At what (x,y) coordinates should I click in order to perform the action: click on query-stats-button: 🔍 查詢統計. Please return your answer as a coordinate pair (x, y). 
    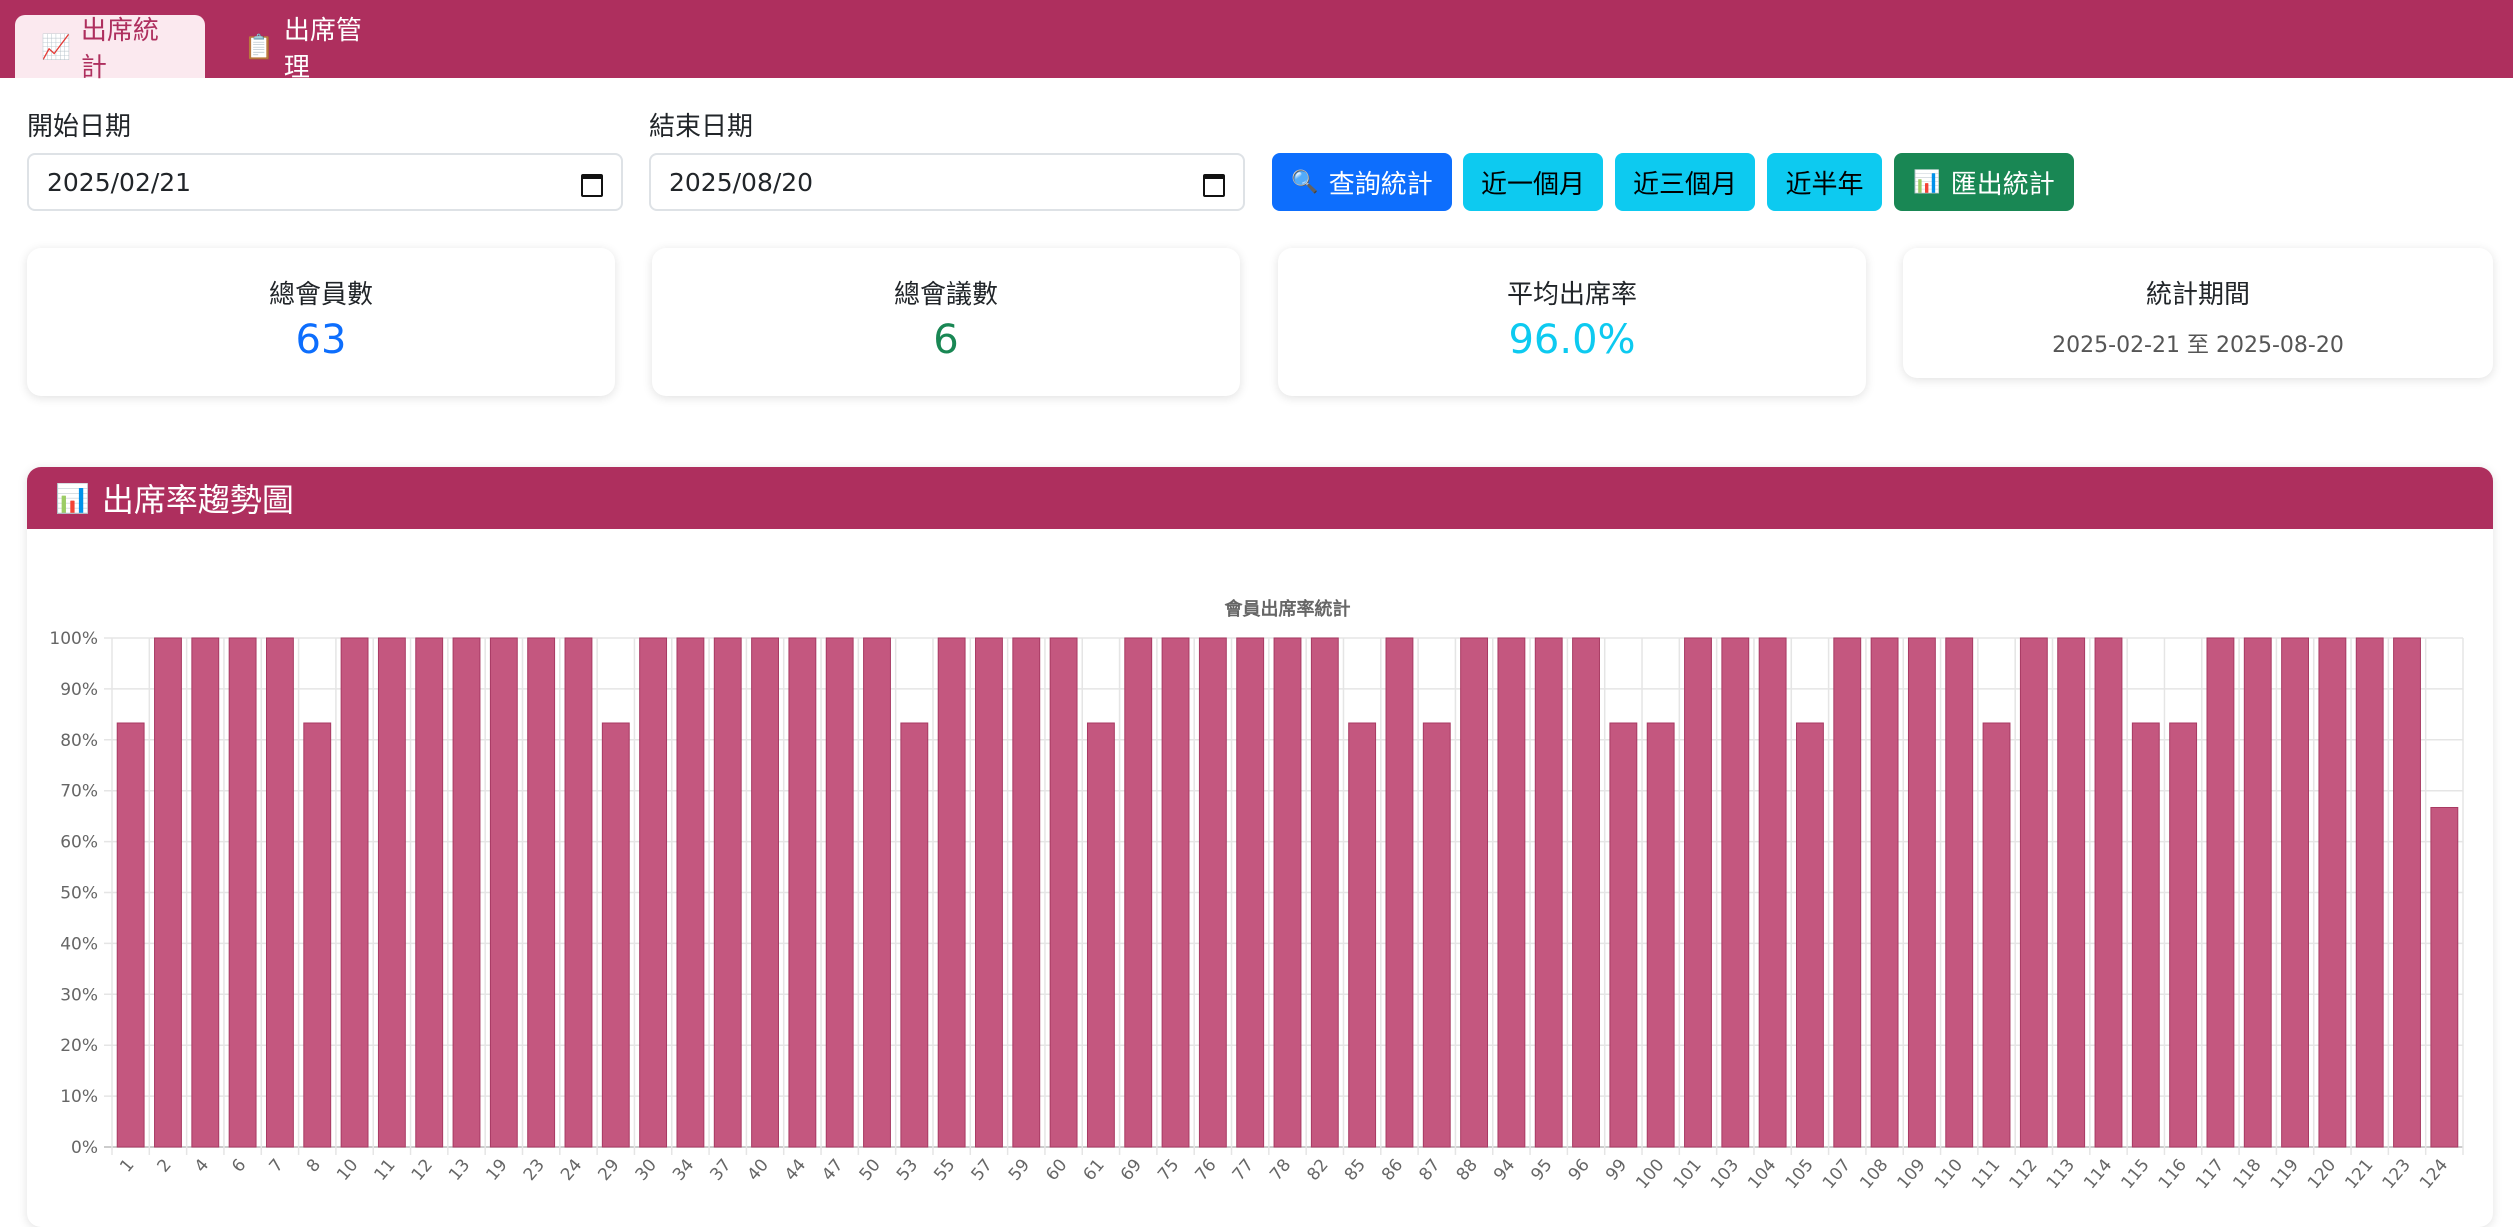
    Looking at the image, I should click on (1362, 182).